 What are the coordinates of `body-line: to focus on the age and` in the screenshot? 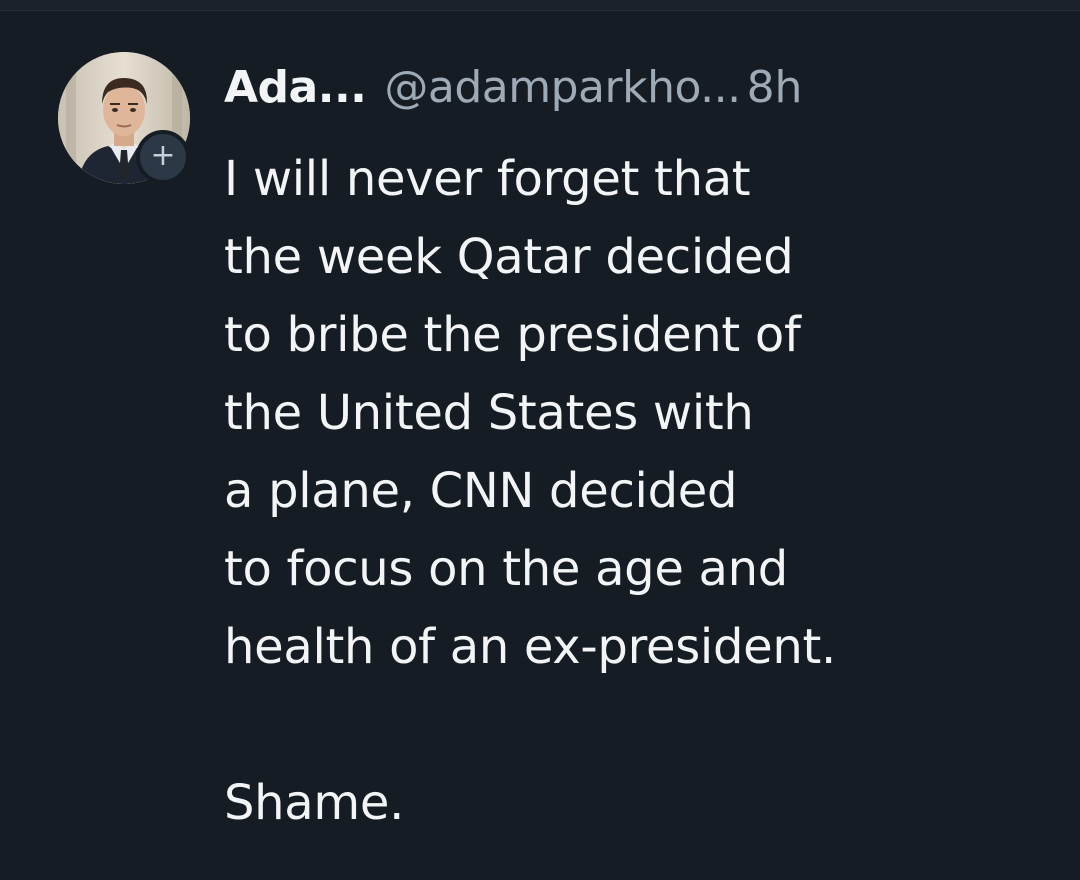 It's located at (506, 569).